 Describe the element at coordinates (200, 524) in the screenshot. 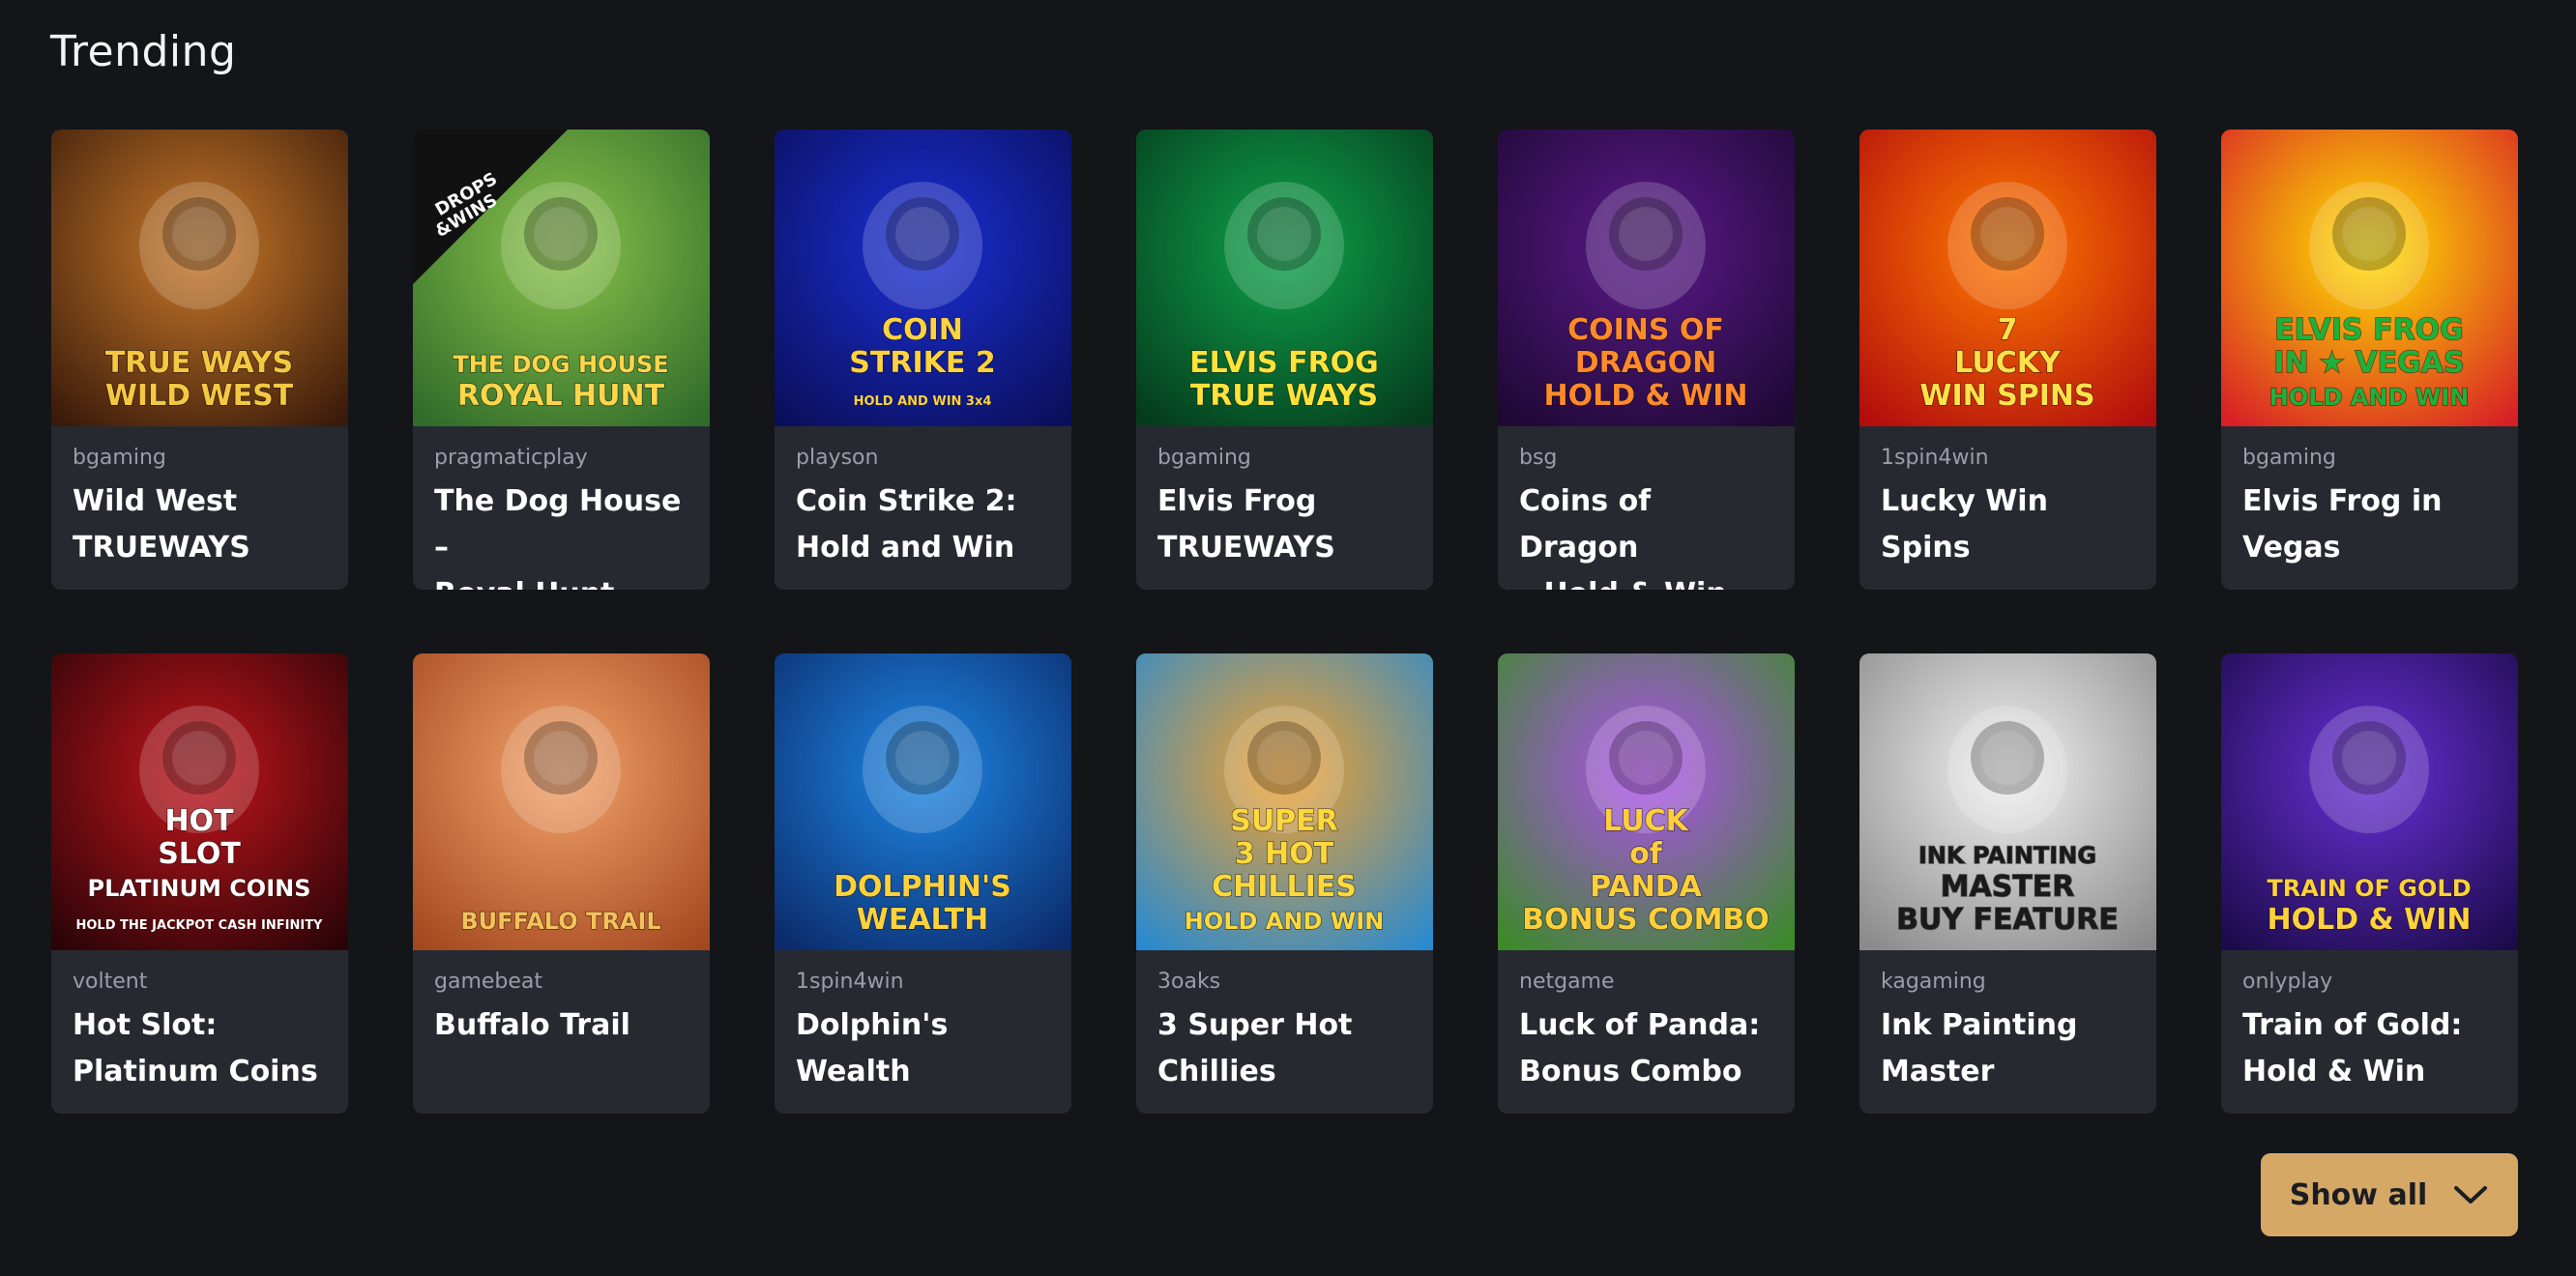

I see `game-title: Wild West TRUEWAYS` at that location.